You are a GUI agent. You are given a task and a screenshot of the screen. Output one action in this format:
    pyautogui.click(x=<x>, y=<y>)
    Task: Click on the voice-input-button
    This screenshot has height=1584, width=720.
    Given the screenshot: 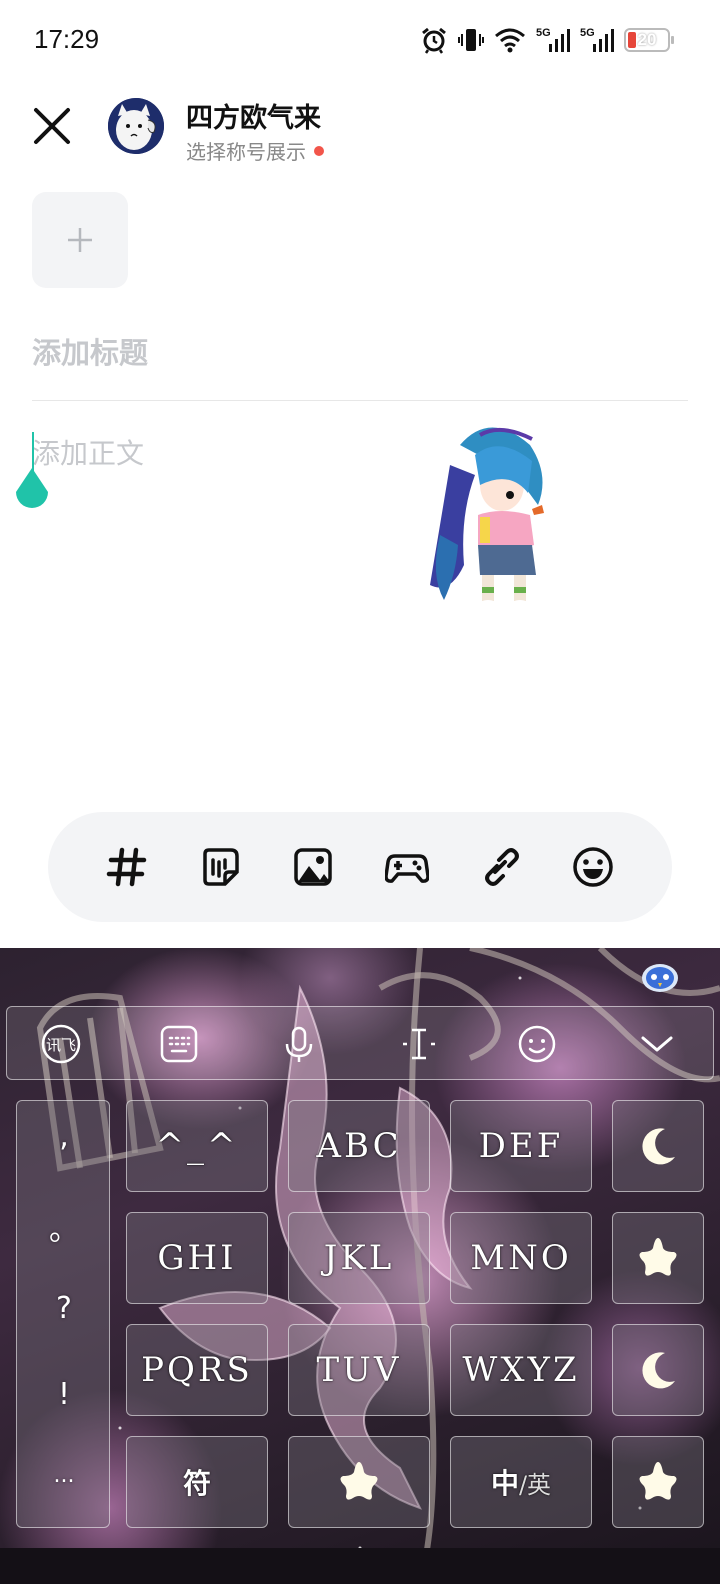 What is the action you would take?
    pyautogui.click(x=299, y=1044)
    